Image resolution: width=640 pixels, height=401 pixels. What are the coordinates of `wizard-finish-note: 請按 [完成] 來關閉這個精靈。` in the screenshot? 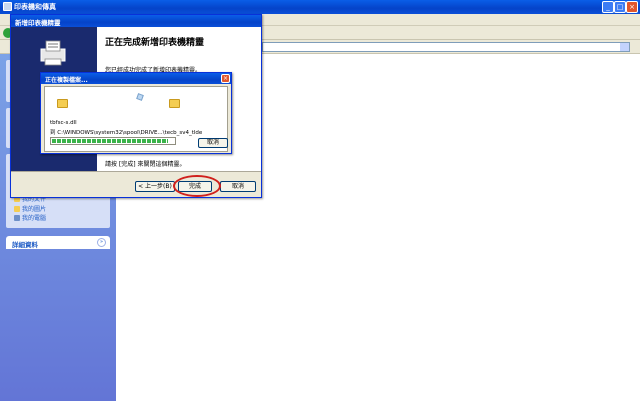 It's located at (145, 164).